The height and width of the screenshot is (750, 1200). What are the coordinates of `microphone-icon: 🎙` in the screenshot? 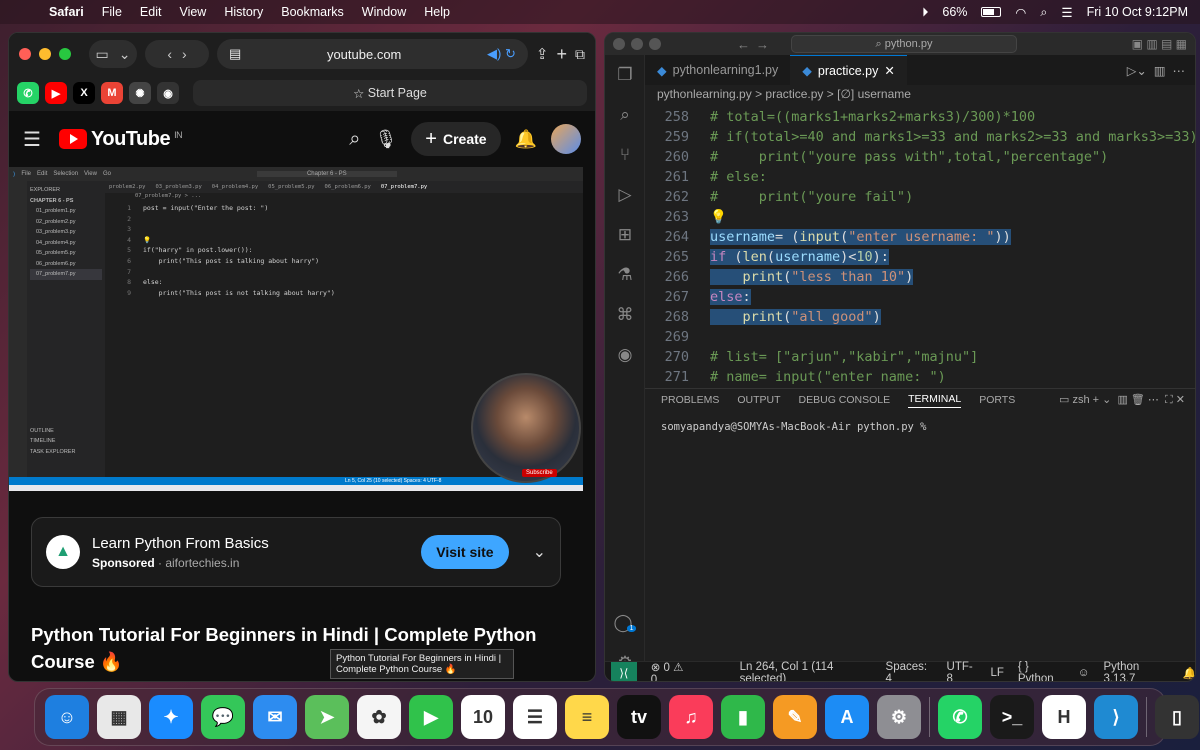 It's located at (385, 139).